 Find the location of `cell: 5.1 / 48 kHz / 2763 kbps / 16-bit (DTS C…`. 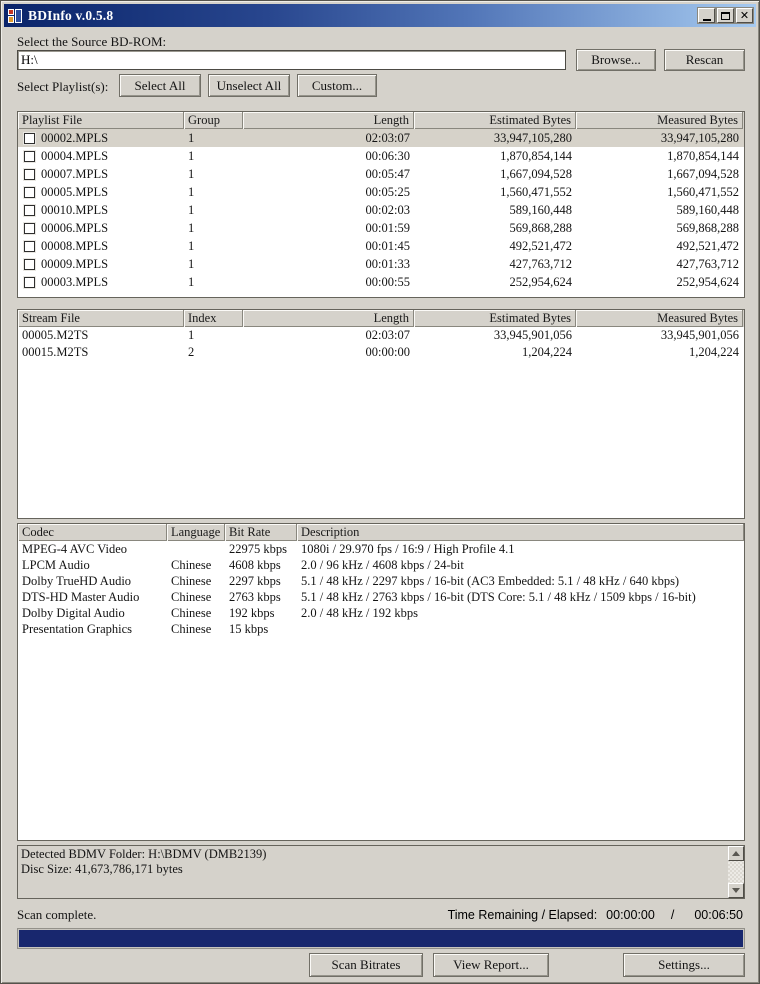

cell: 5.1 / 48 kHz / 2763 kbps / 16-bit (DTS C… is located at coordinates (498, 596).